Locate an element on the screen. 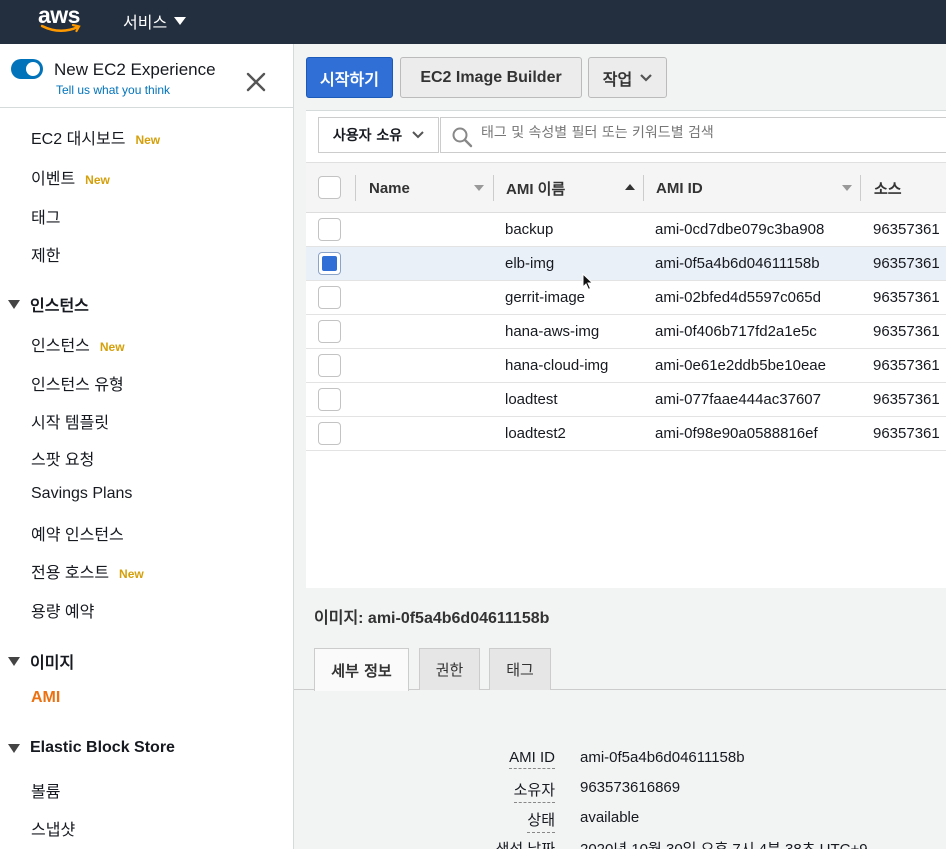 The height and width of the screenshot is (849, 946). chevron-down-icon is located at coordinates (646, 77).